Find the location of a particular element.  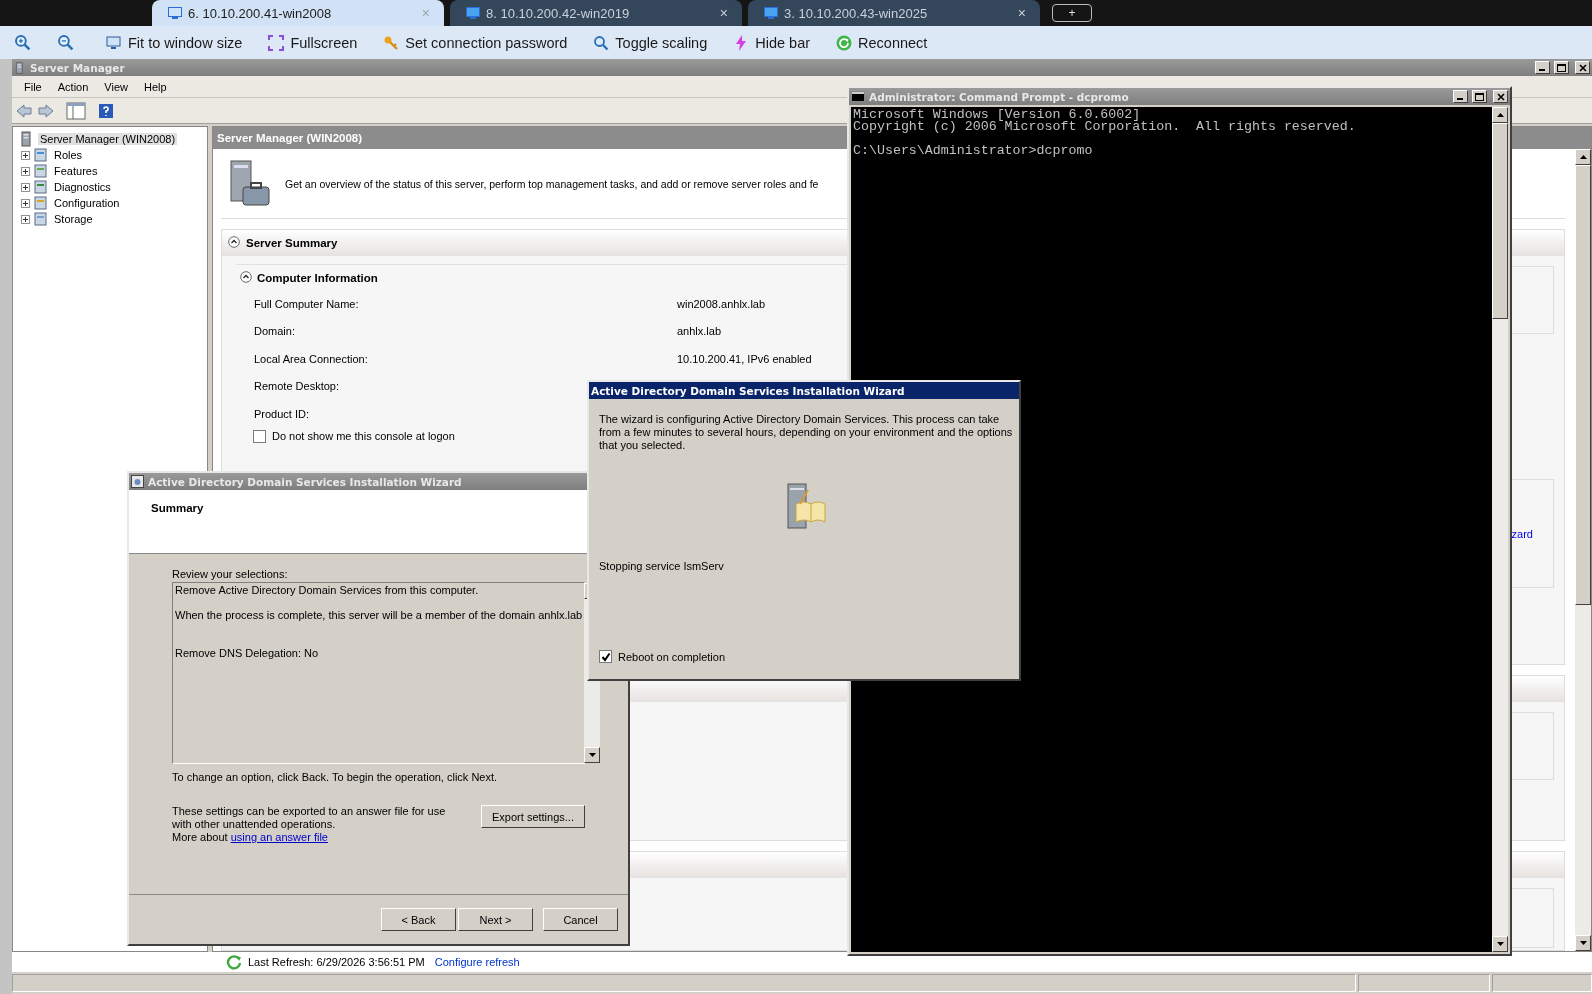

search-icon is located at coordinates (601, 42).